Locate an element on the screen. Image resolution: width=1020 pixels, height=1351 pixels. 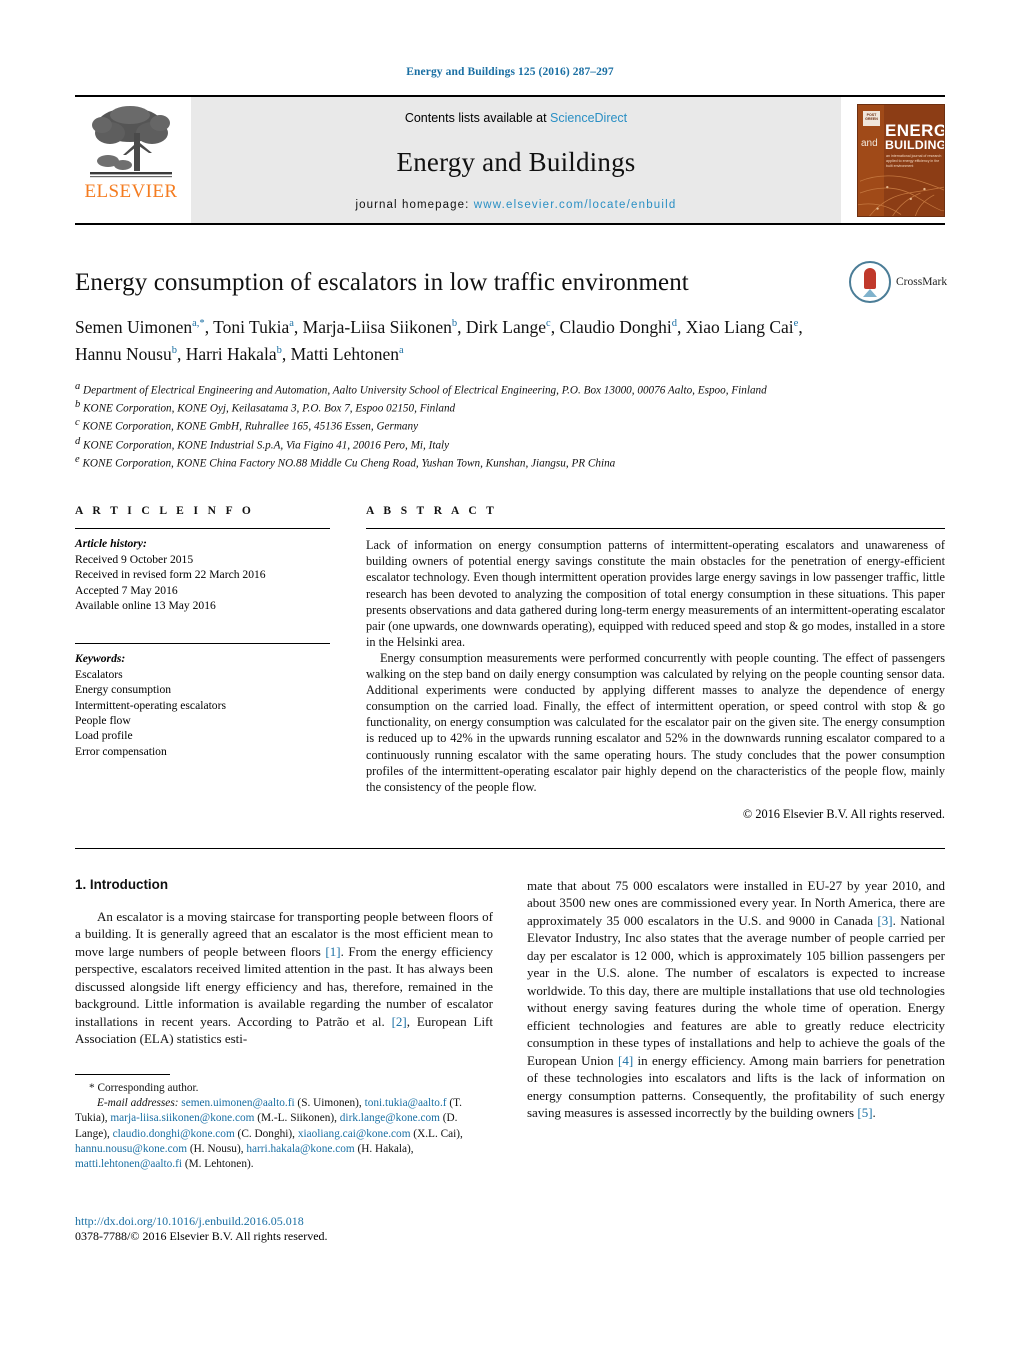
email-owner-name: (H. Hakala), is located at coordinates (384, 1148).